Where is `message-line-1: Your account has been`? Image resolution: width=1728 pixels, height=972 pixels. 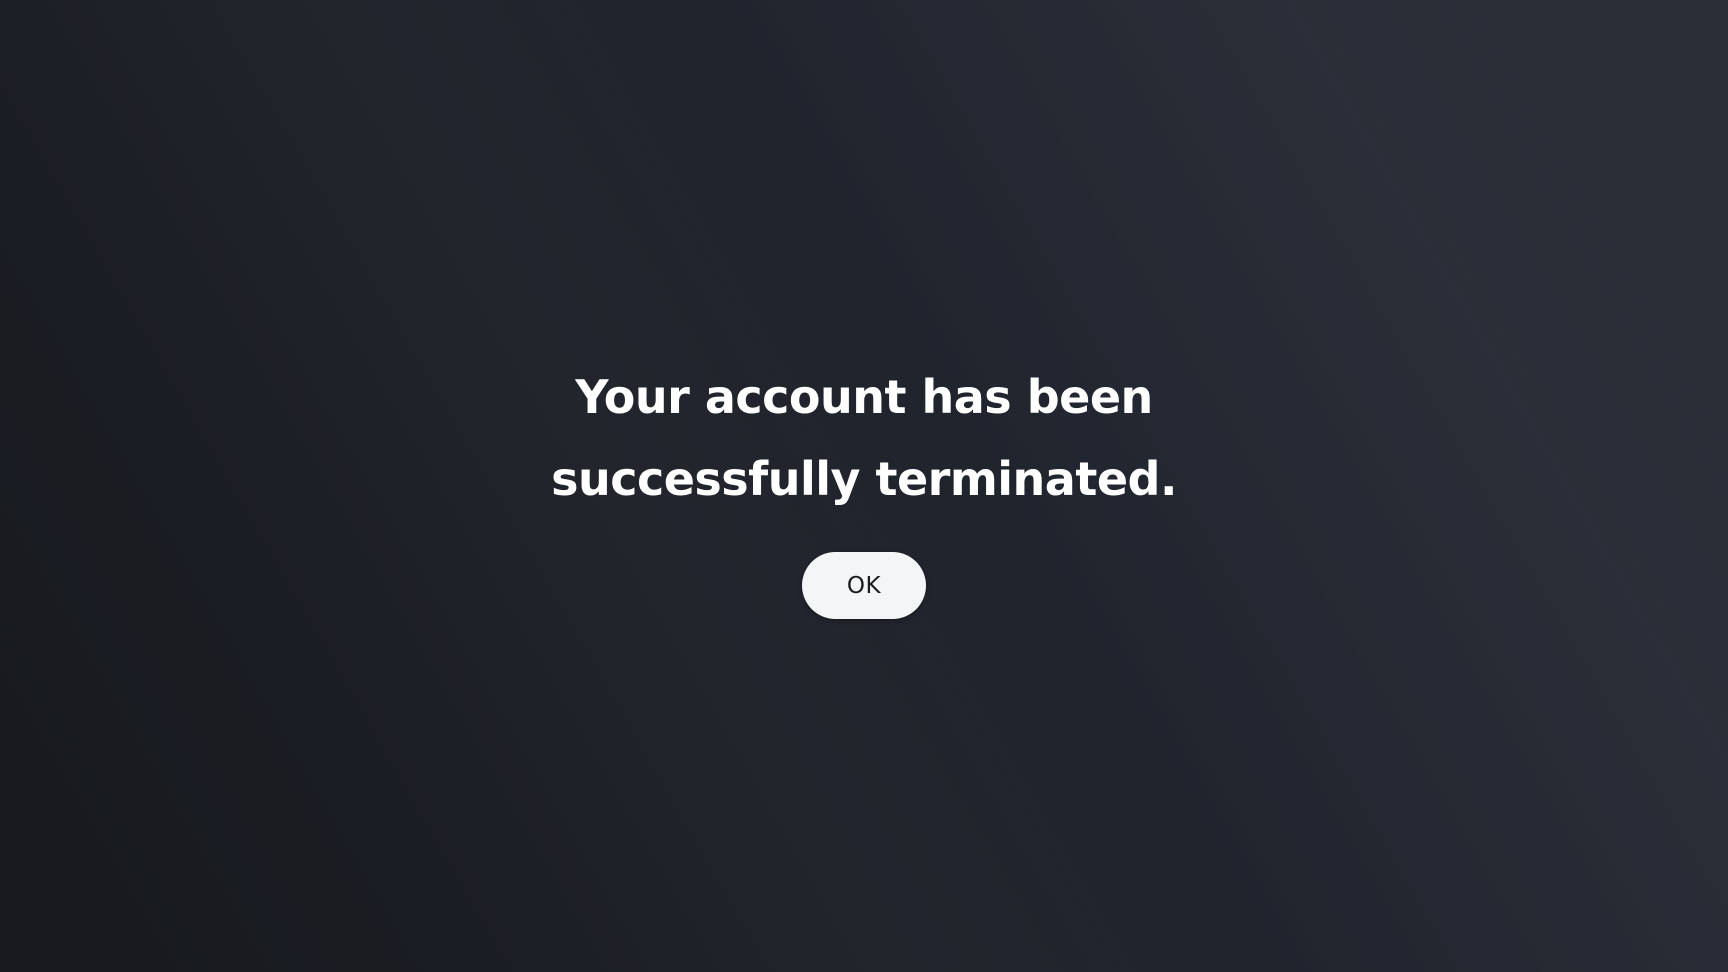 message-line-1: Your account has been is located at coordinates (864, 397).